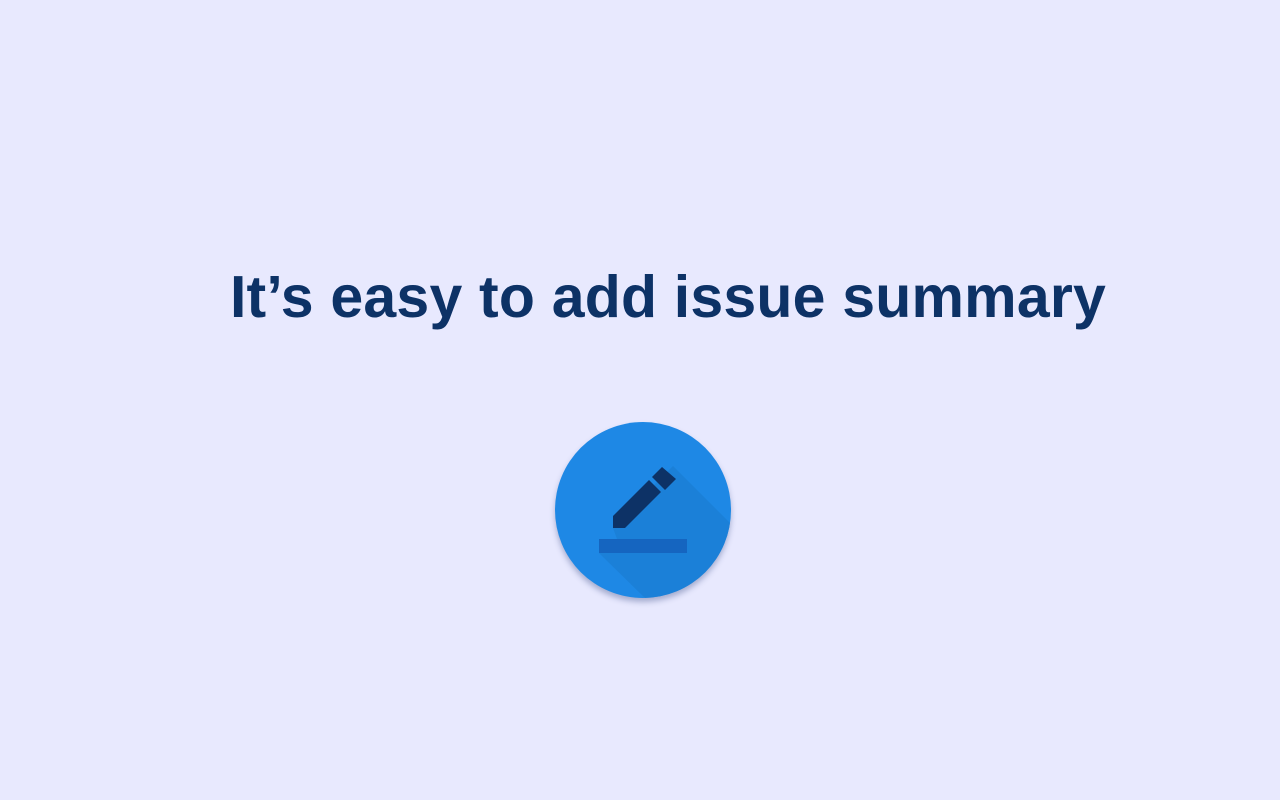  I want to click on edit-badge, so click(643, 510).